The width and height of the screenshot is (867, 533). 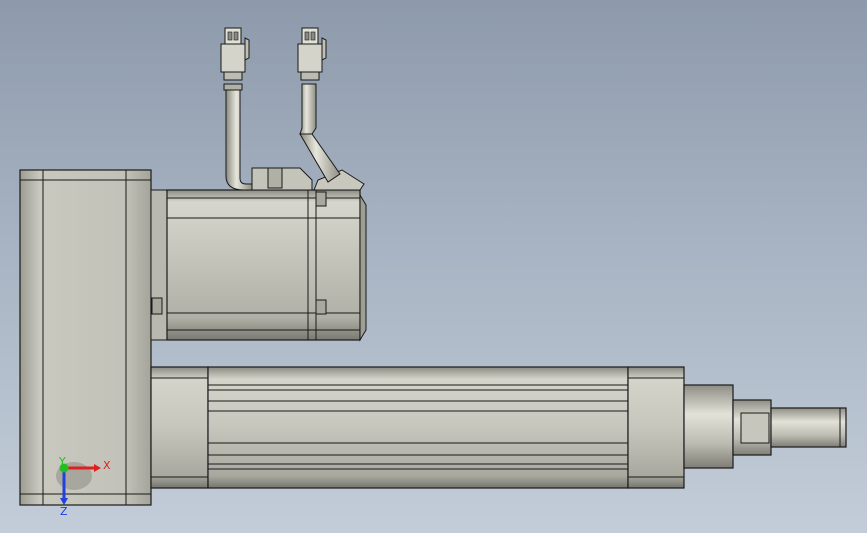 I want to click on connector-left, so click(x=235, y=54).